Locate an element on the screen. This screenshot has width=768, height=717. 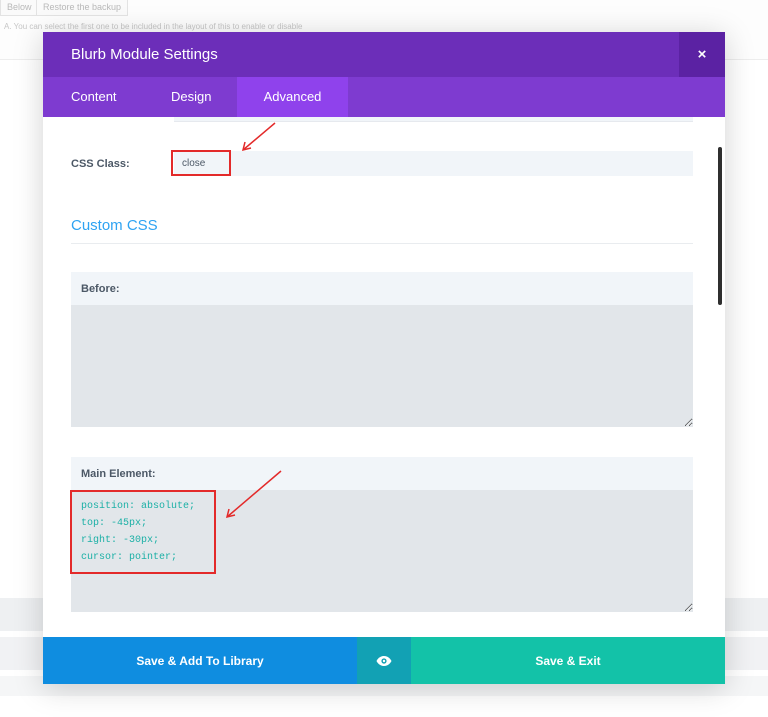
previous-field-edge is located at coordinates (433, 119).